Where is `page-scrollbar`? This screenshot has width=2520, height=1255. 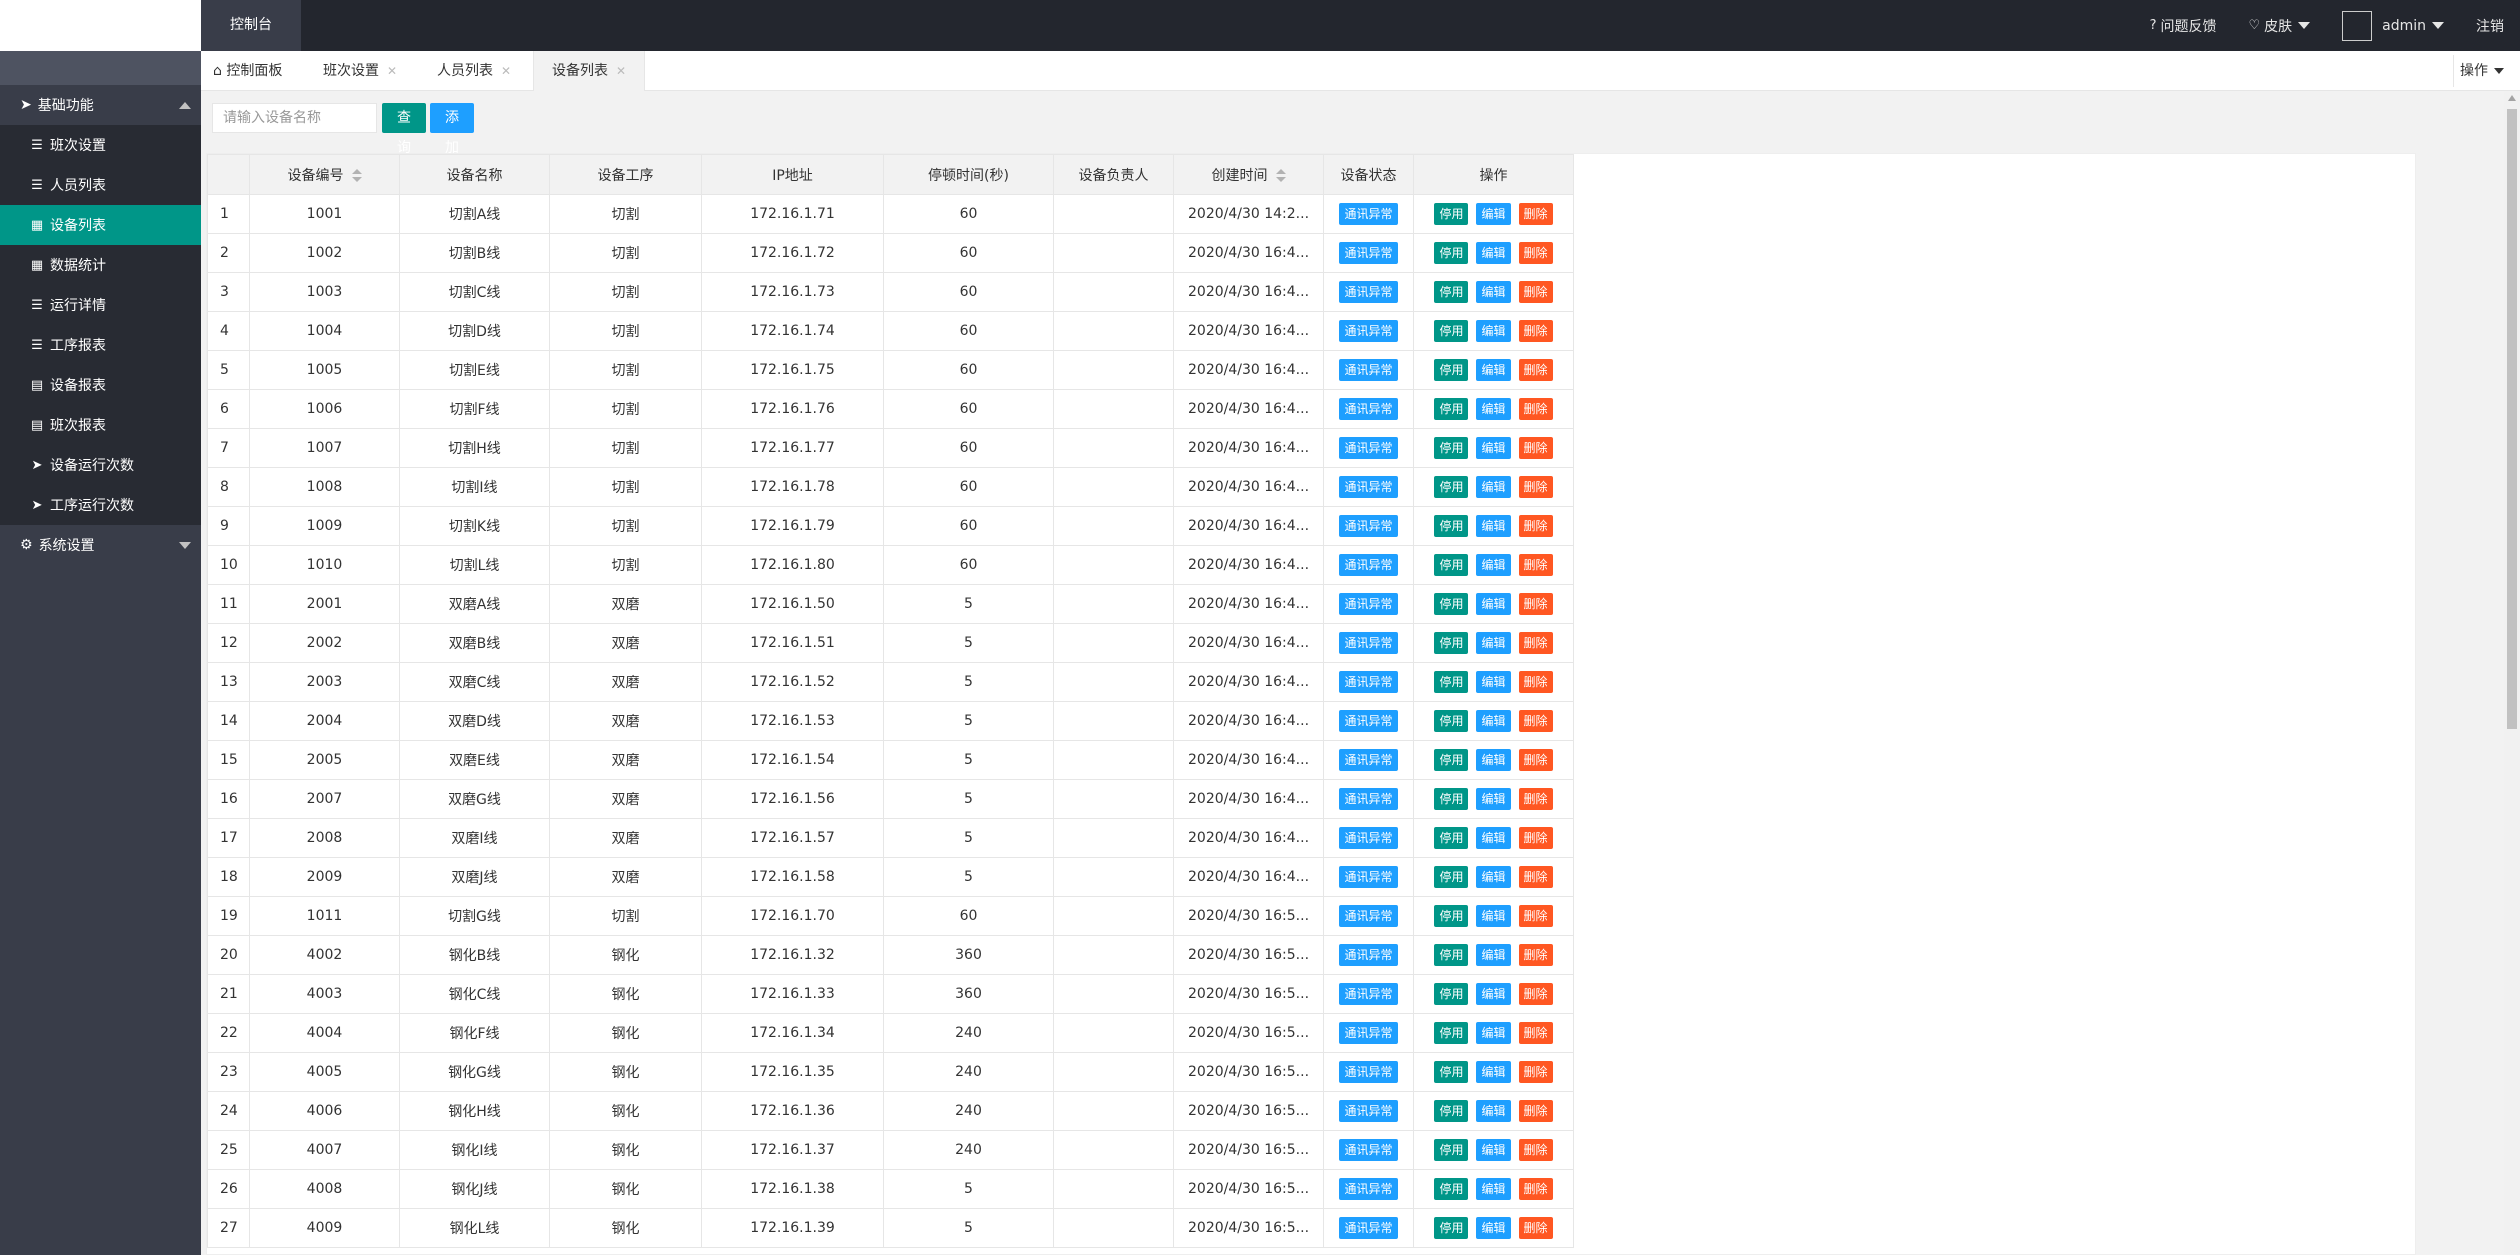
page-scrollbar is located at coordinates (2512, 673).